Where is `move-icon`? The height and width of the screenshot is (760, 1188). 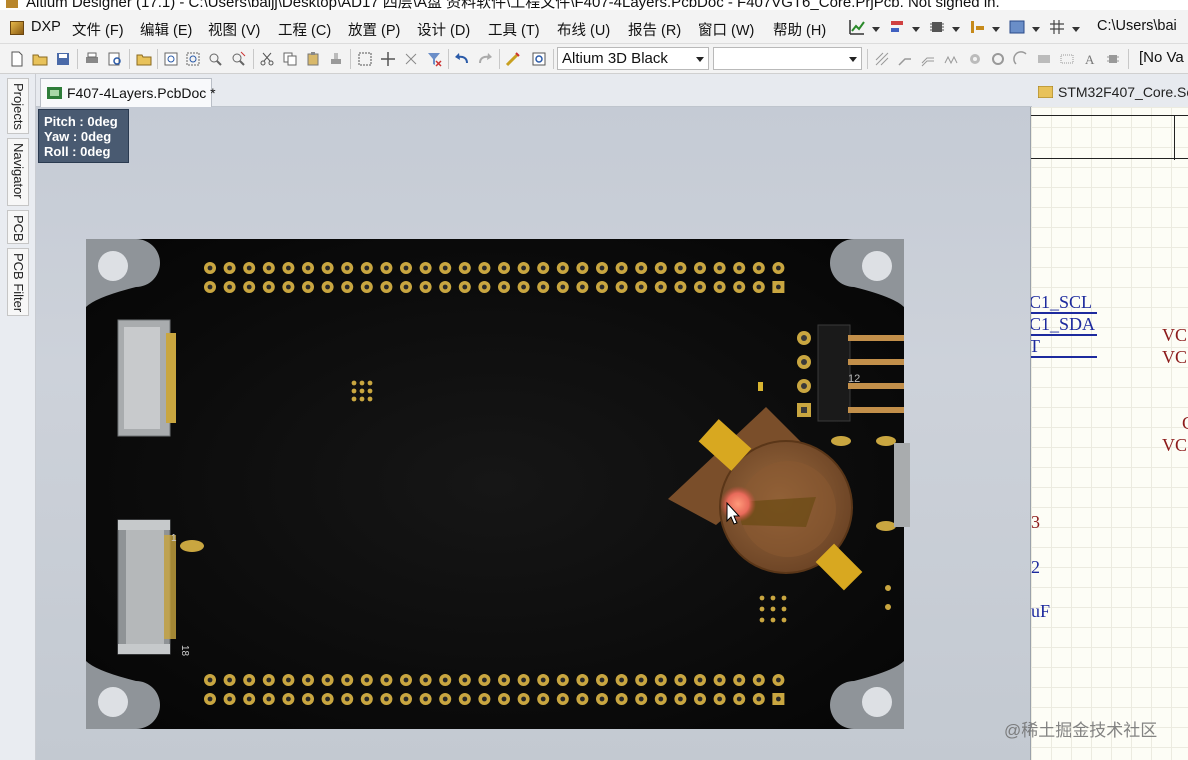
move-icon is located at coordinates (388, 59).